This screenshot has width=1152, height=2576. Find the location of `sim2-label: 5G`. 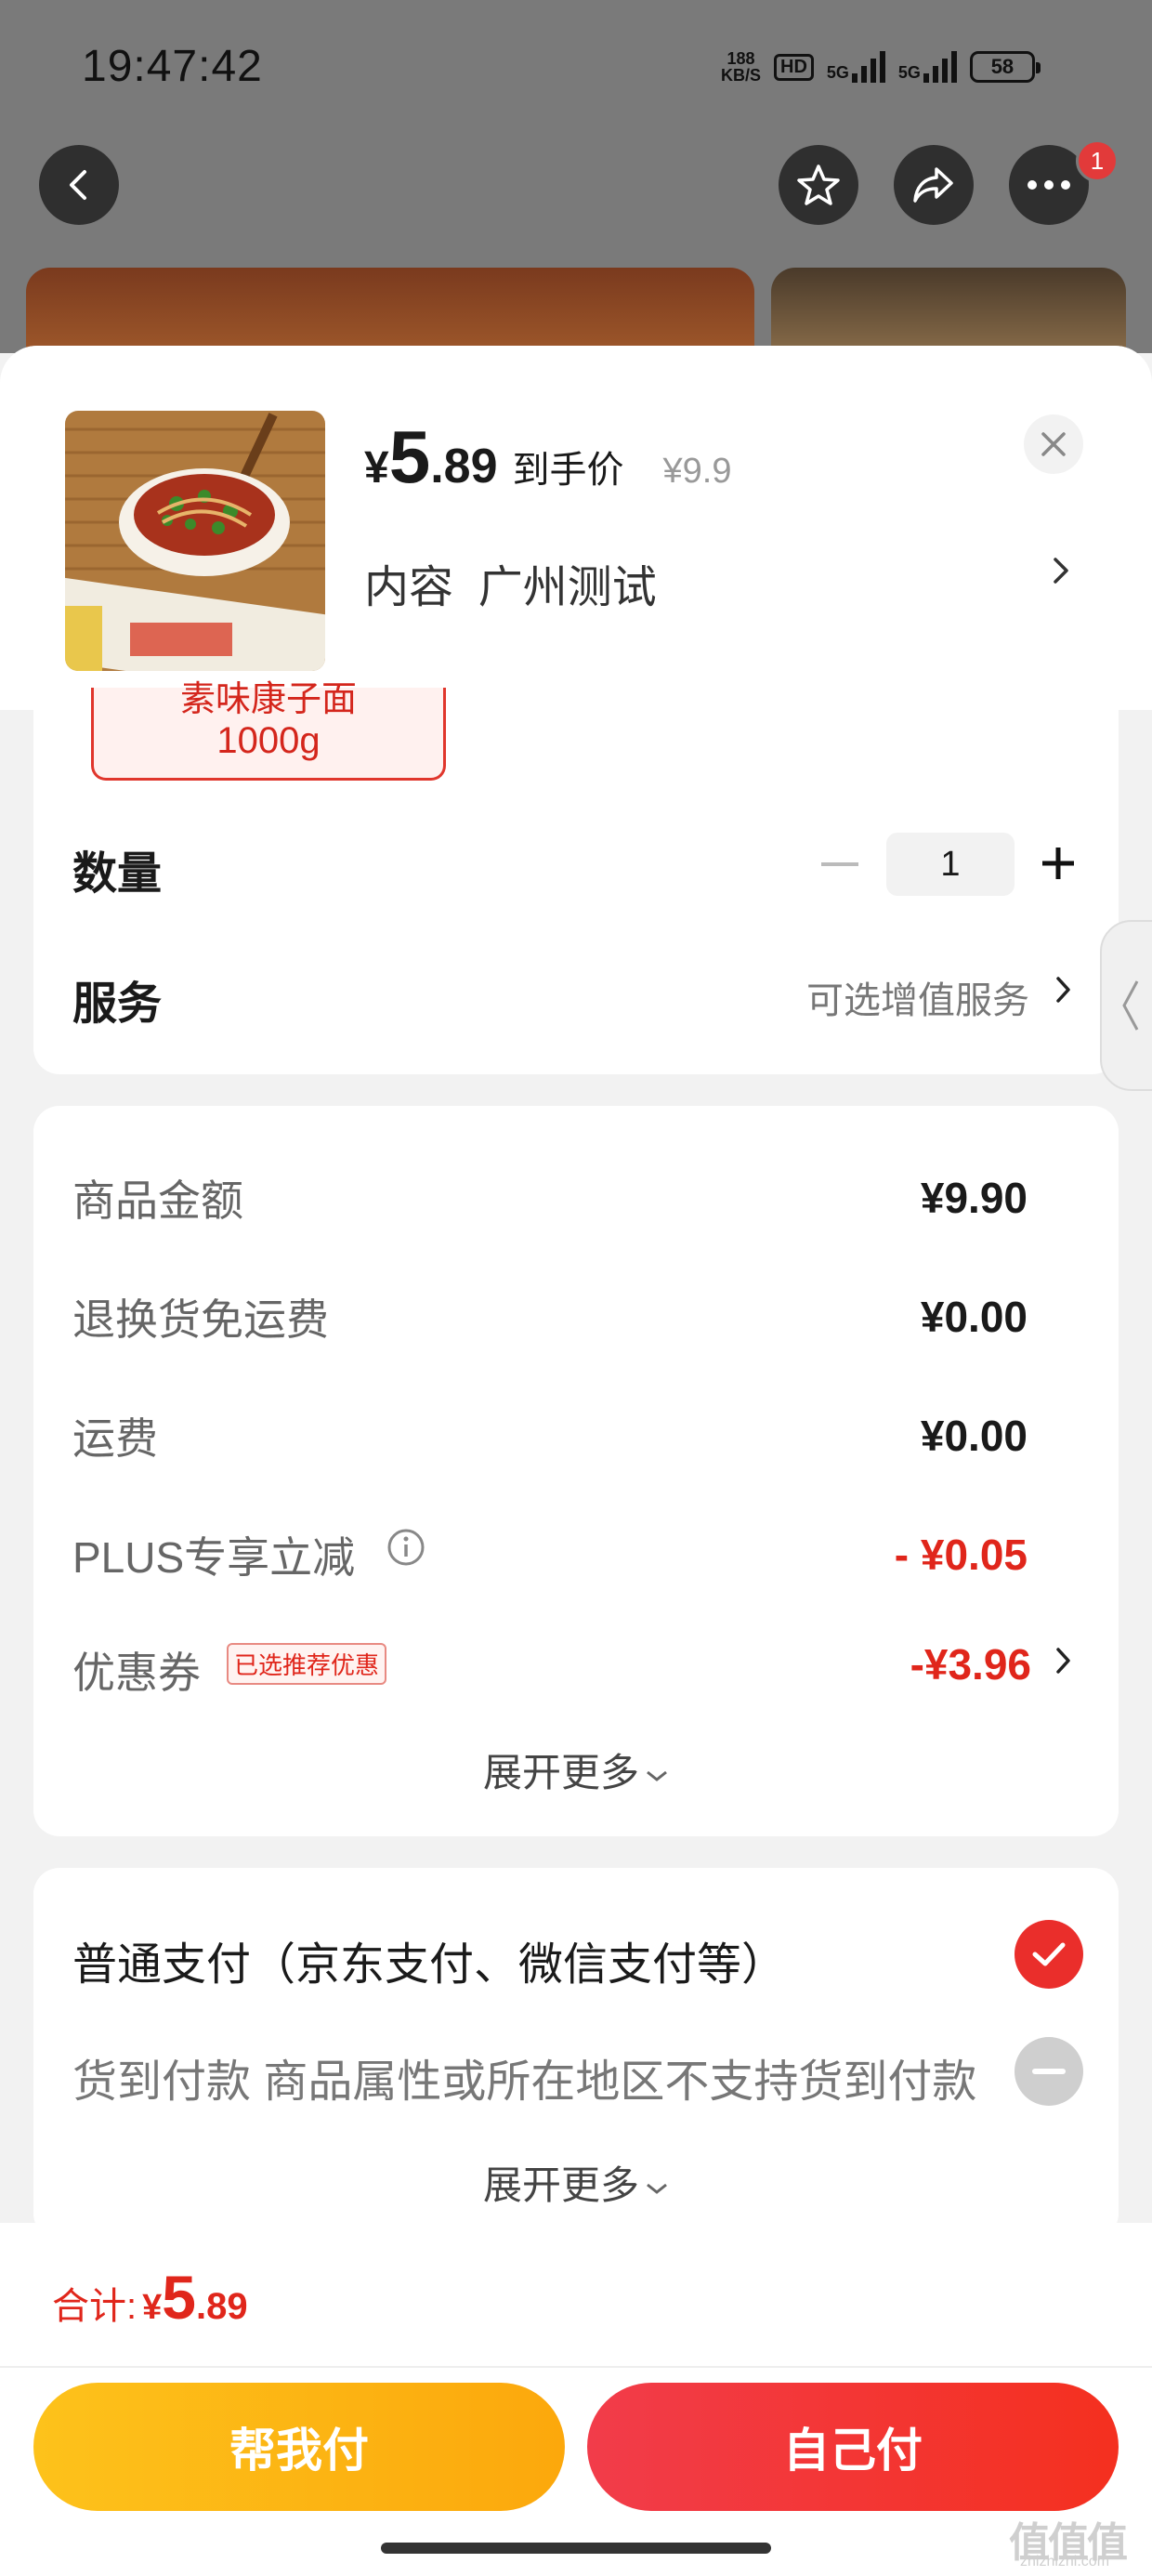

sim2-label: 5G is located at coordinates (909, 72).